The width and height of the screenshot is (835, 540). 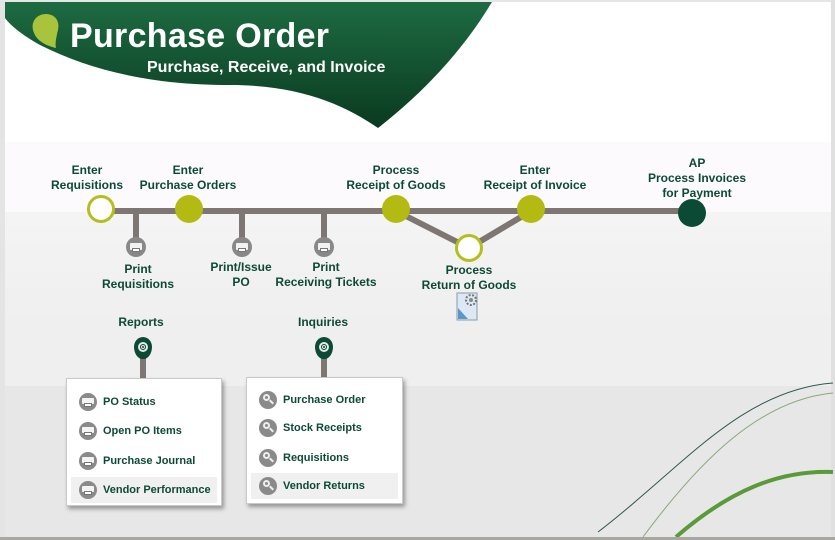 I want to click on inquiries-label: Inquiries, so click(x=323, y=322).